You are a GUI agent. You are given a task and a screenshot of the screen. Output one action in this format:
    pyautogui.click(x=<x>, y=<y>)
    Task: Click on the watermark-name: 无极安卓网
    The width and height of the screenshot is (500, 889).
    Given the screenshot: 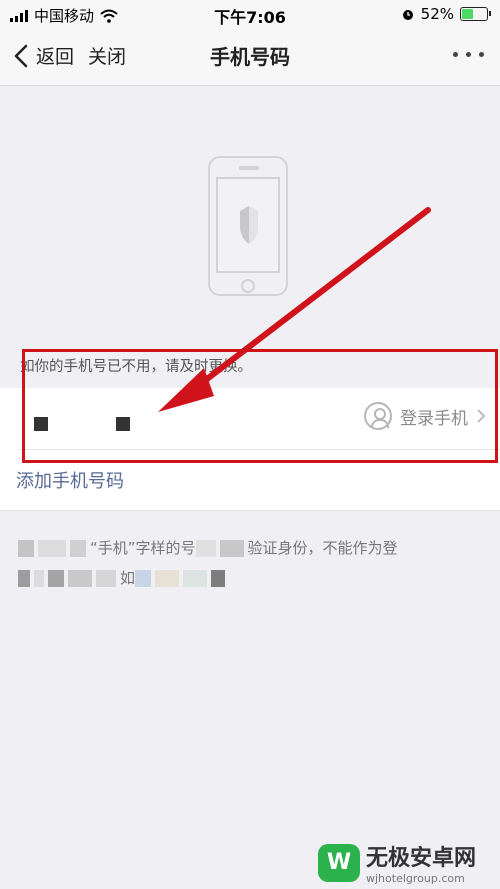 What is the action you would take?
    pyautogui.click(x=421, y=858)
    